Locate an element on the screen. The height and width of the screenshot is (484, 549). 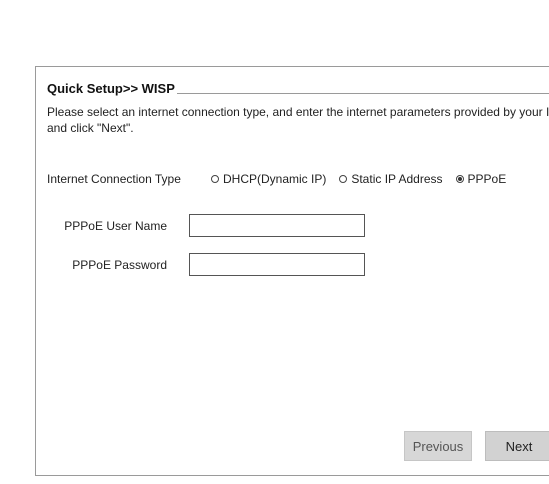
pppoe-password-input is located at coordinates (277, 264).